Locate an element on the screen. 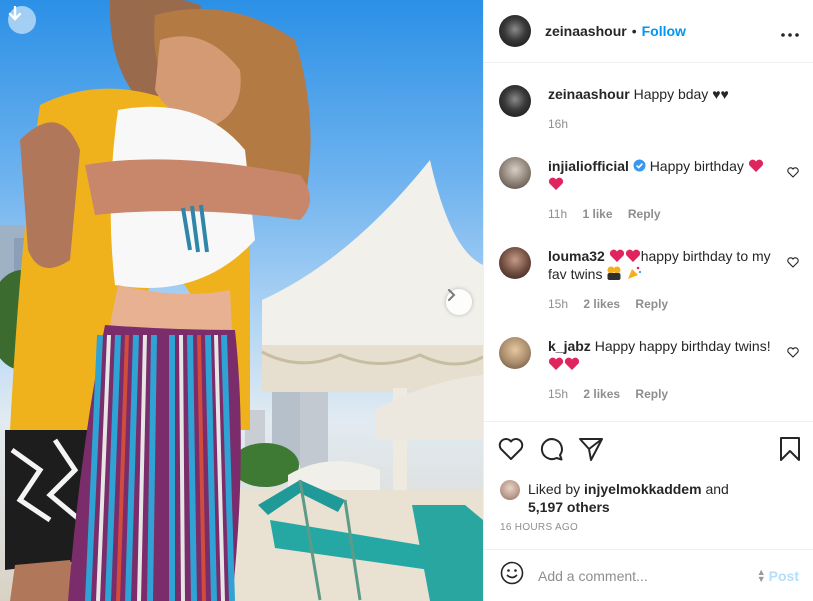 The height and width of the screenshot is (601, 813). chevron-right-icon is located at coordinates (452, 295).